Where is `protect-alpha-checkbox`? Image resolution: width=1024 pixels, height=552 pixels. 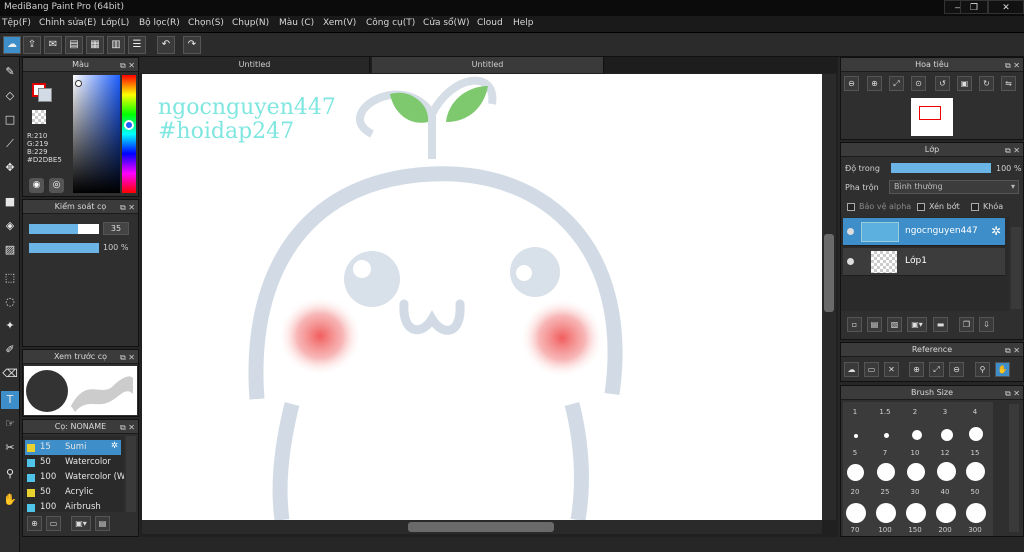
protect-alpha-checkbox is located at coordinates (851, 207).